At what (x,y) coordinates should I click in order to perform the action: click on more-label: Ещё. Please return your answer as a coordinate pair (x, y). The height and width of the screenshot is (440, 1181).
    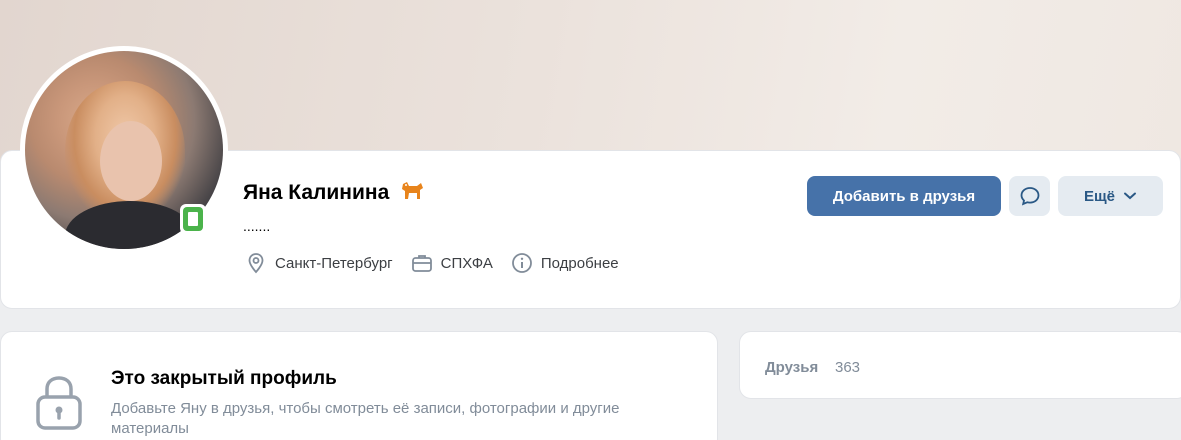
    Looking at the image, I should click on (1099, 196).